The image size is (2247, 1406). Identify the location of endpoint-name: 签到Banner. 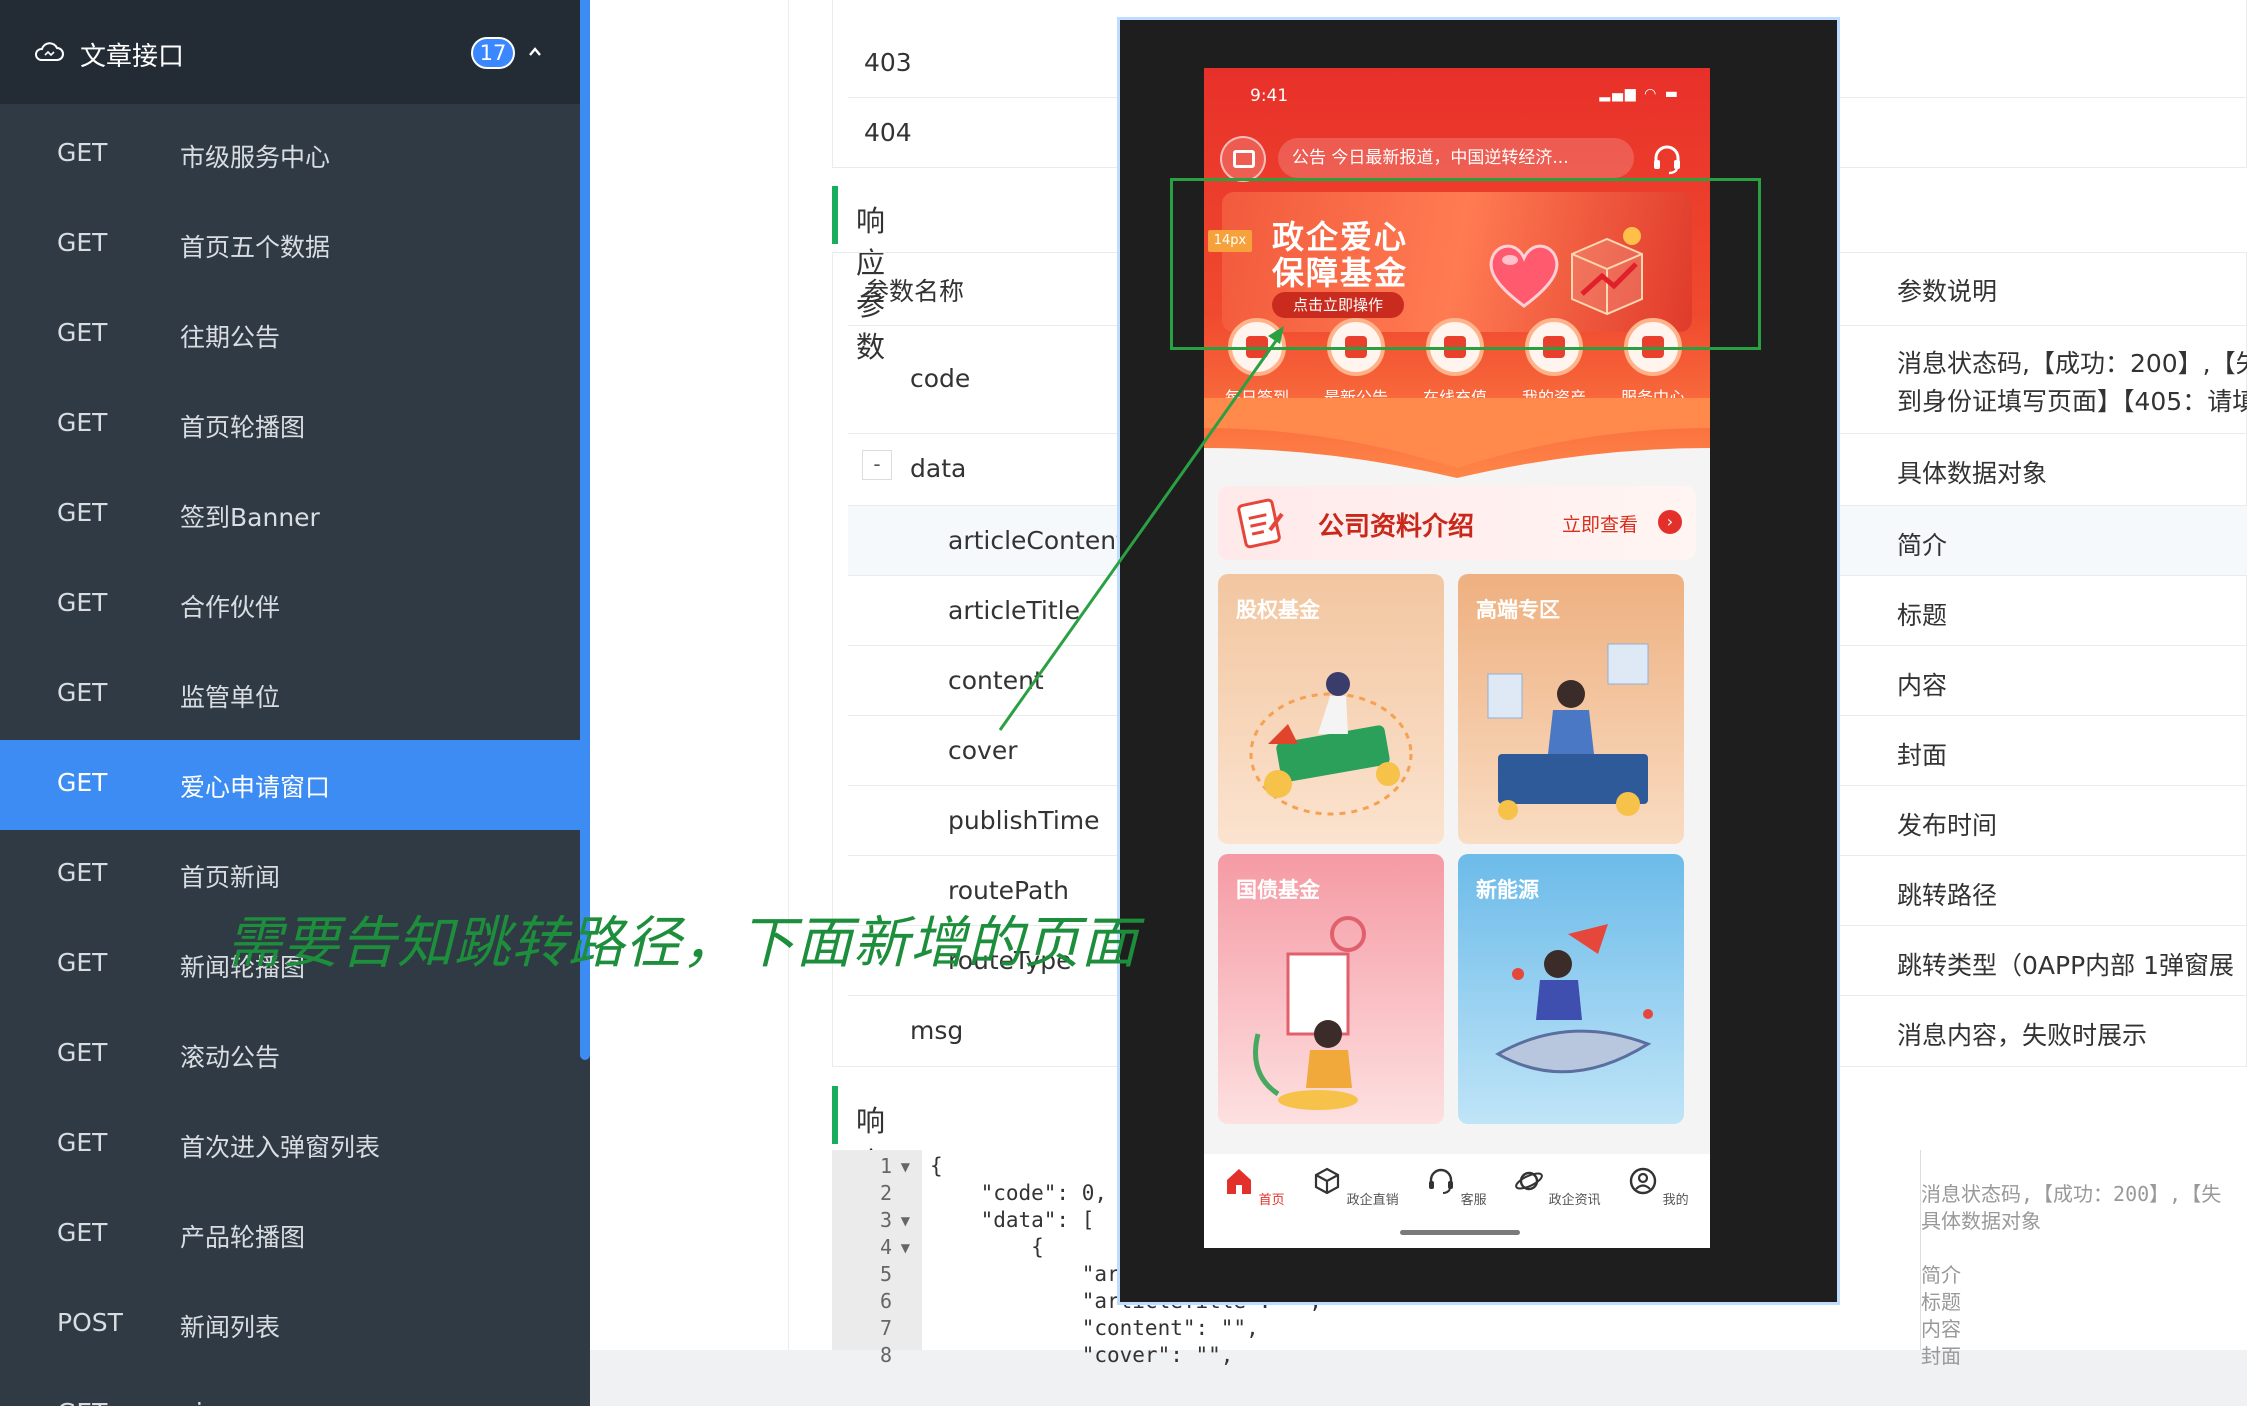
(250, 517).